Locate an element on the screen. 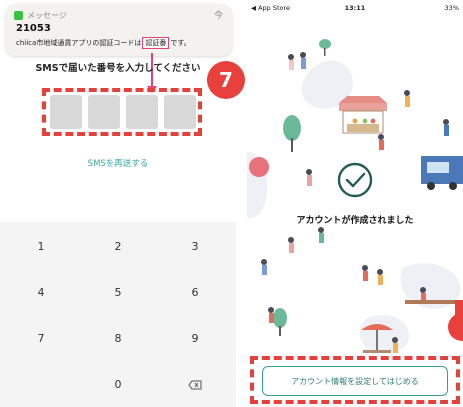 The image size is (463, 407). notification-body-prefix: chiica市地域通貨アプリの認証コードは is located at coordinates (79, 43).